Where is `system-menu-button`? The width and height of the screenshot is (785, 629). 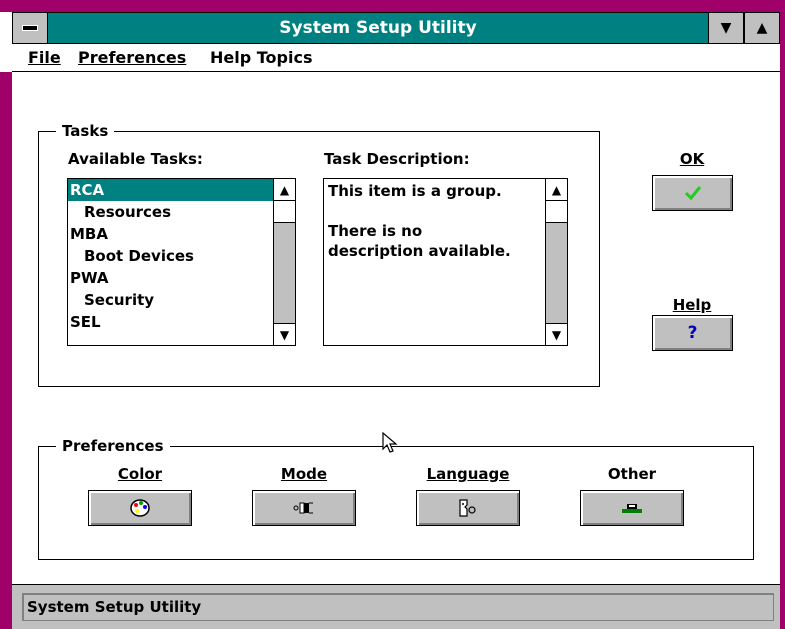
system-menu-button is located at coordinates (30, 28).